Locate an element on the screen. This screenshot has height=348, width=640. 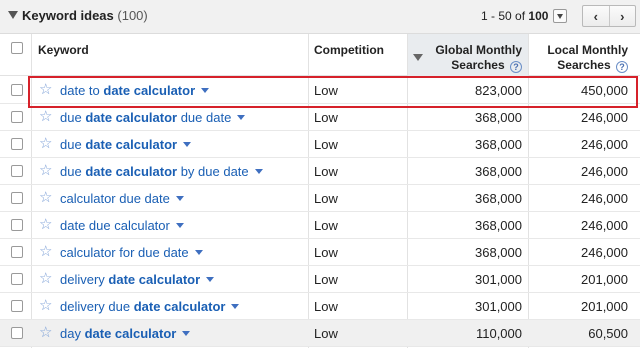
local-searches-value: 201,000 is located at coordinates (604, 279).